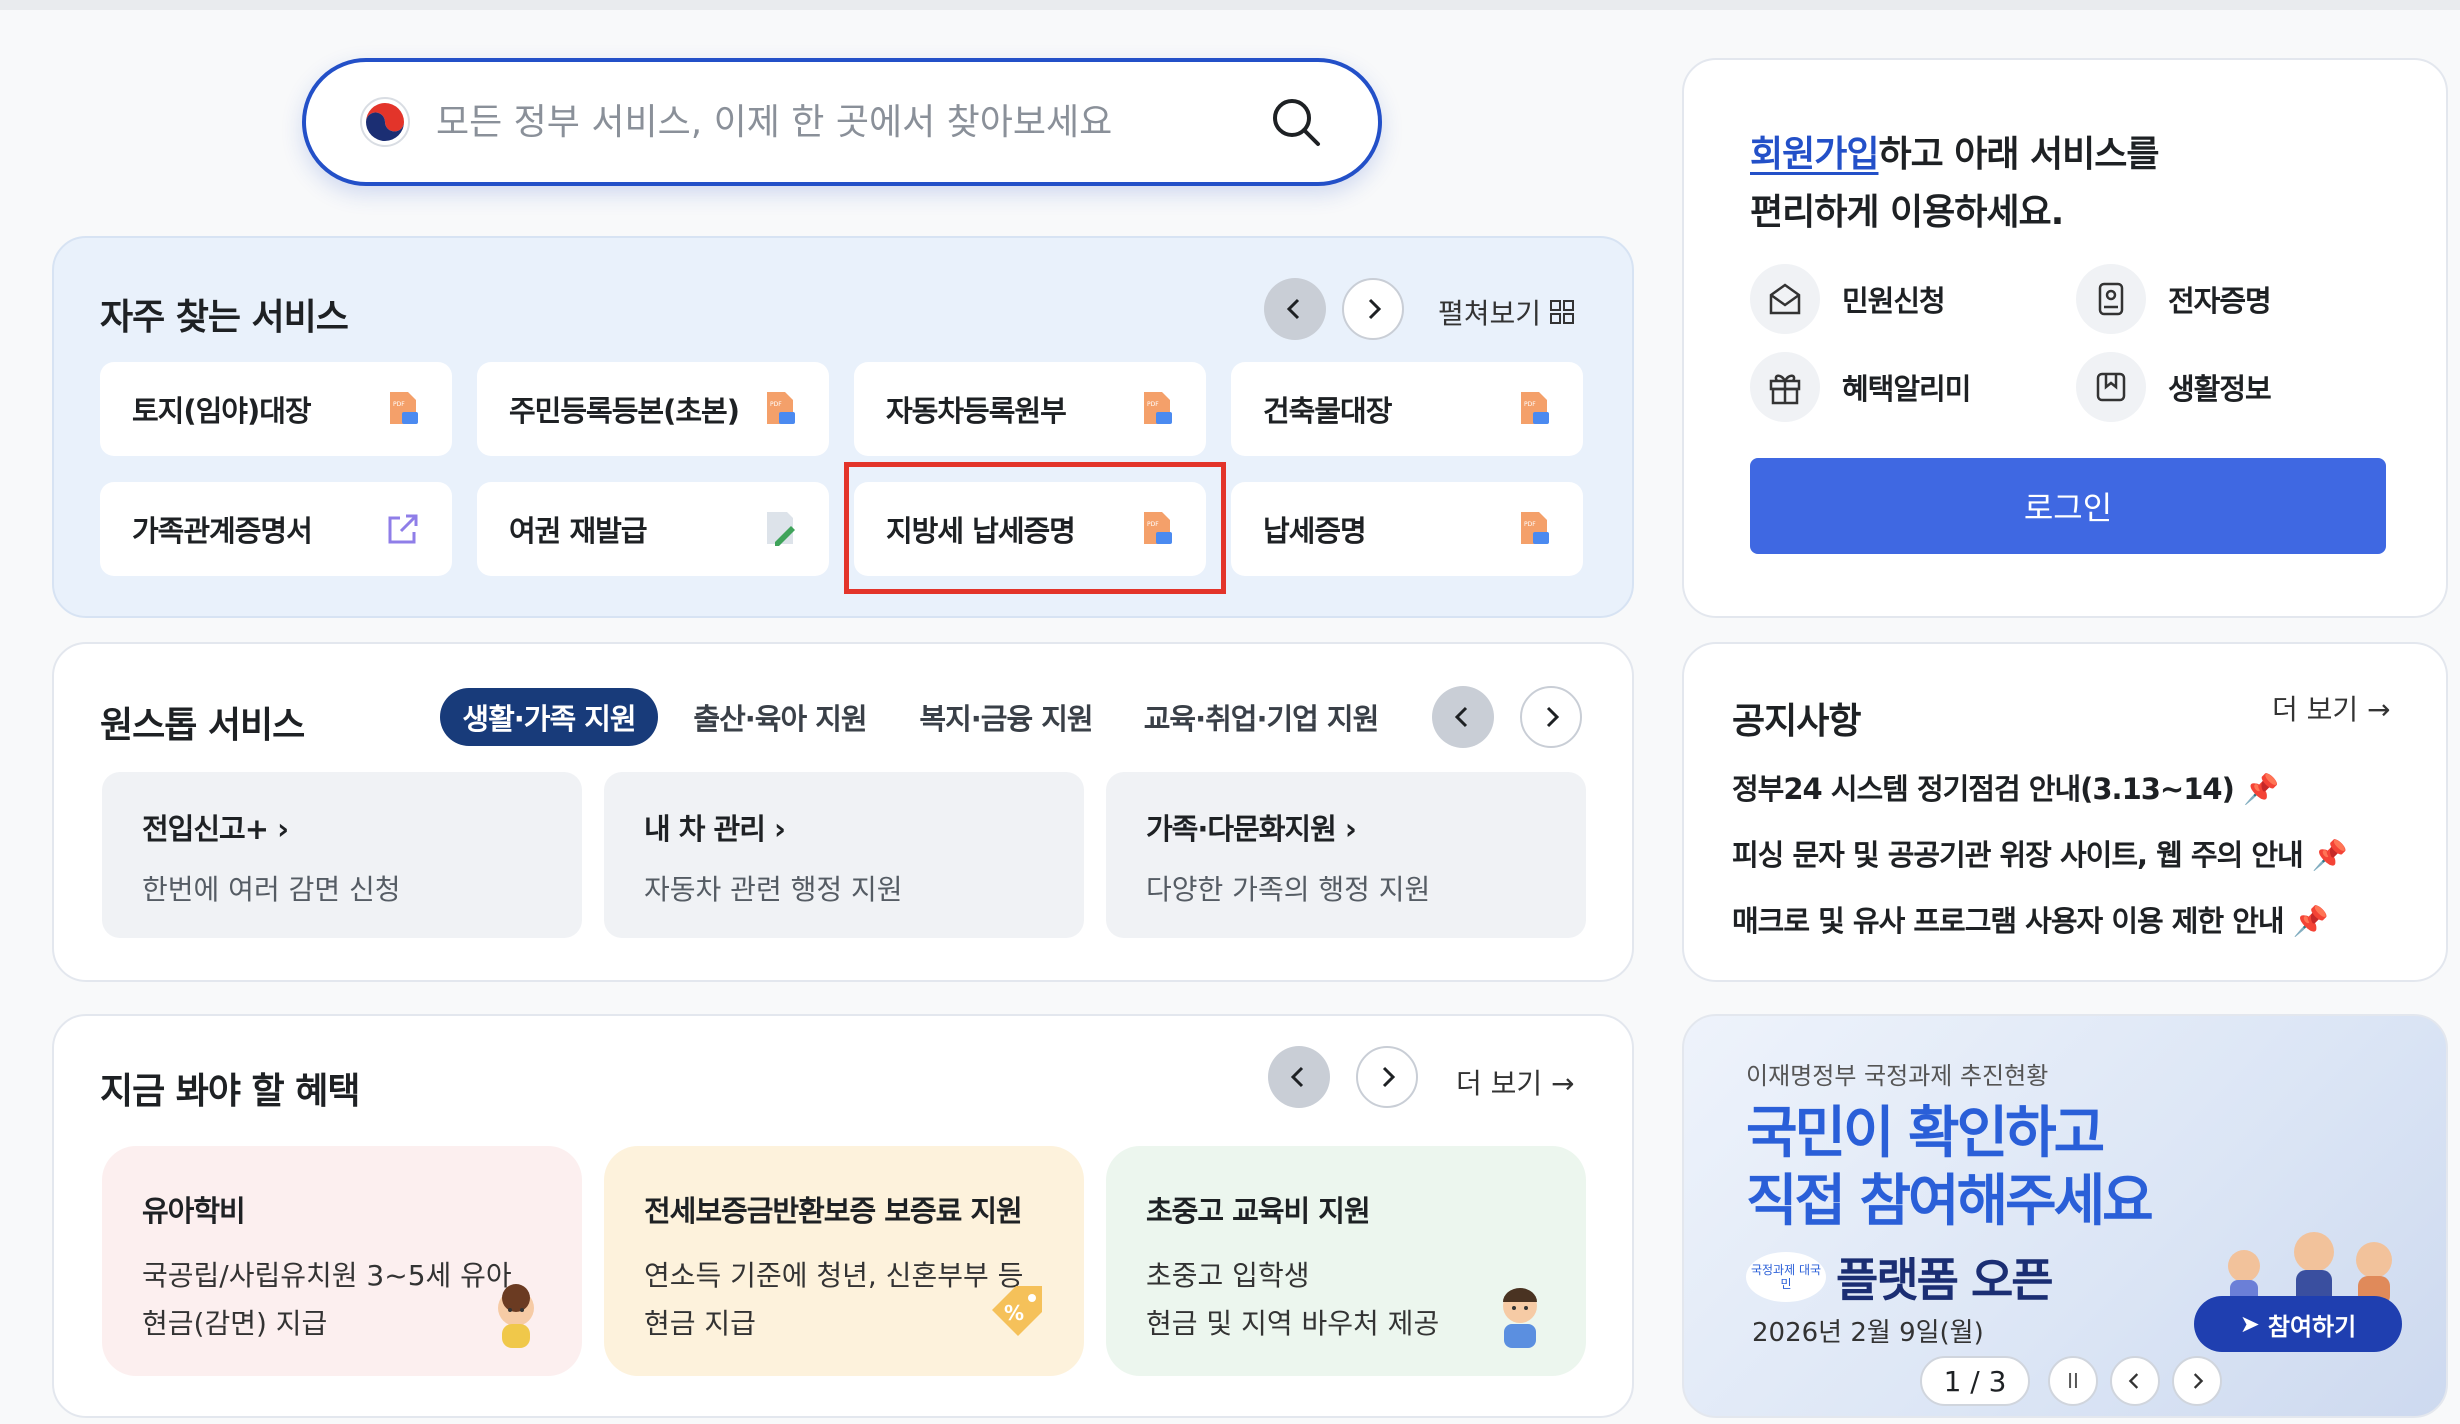 The height and width of the screenshot is (1424, 2460). What do you see at coordinates (1814, 154) in the screenshot?
I see `signup-link: 회원가입` at bounding box center [1814, 154].